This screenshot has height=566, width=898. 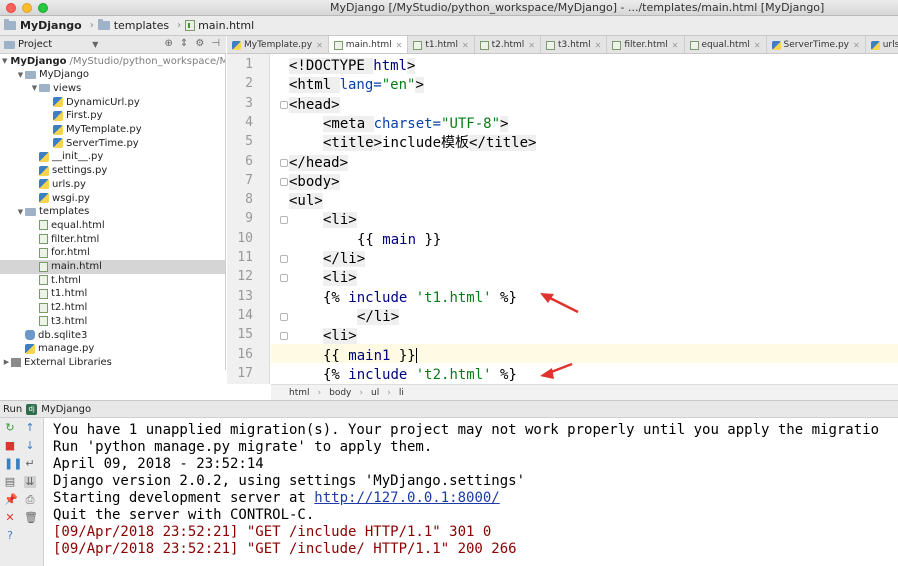 I want to click on tab-urls-py: urls.py✕, so click(x=882, y=44).